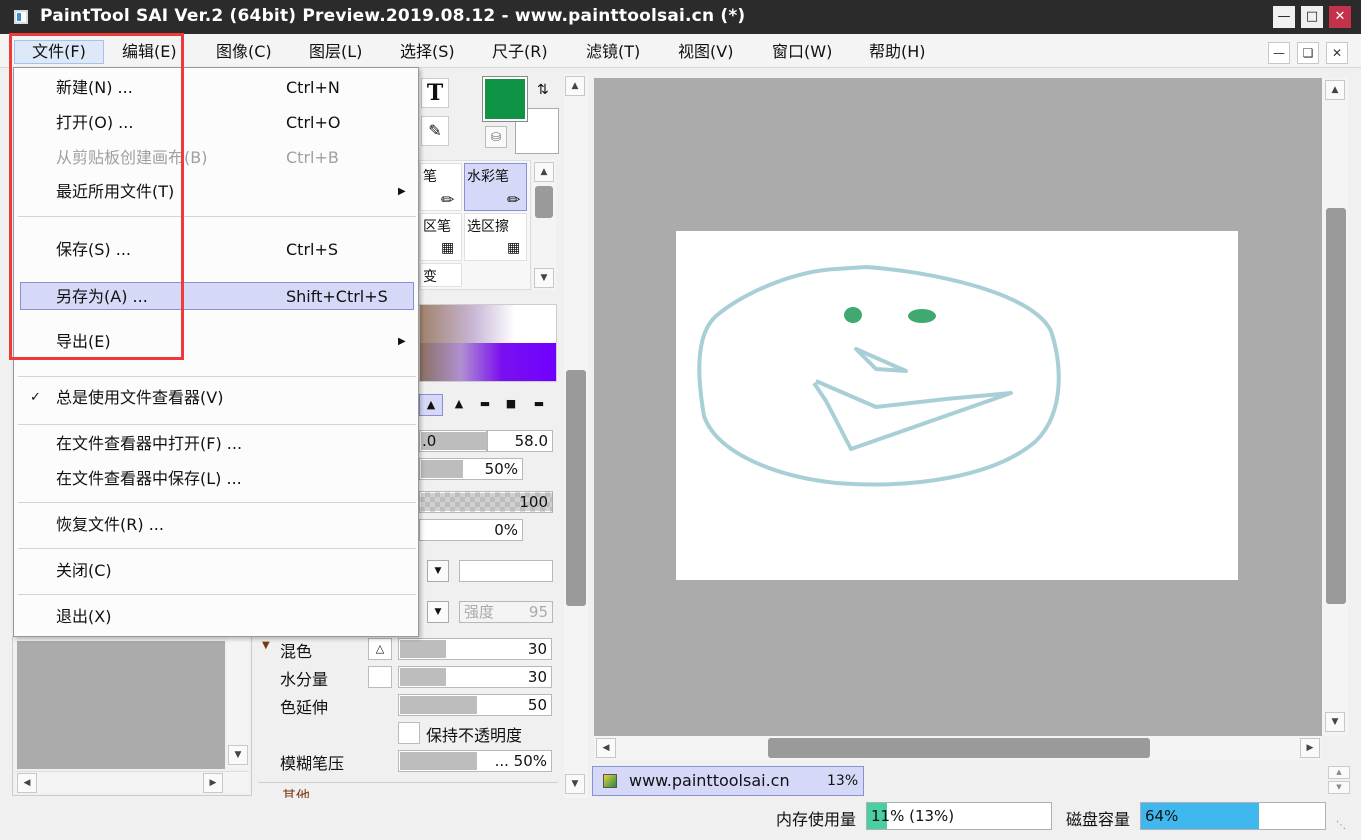 The width and height of the screenshot is (1361, 840). What do you see at coordinates (1340, 17) in the screenshot?
I see `close-button: ✕` at bounding box center [1340, 17].